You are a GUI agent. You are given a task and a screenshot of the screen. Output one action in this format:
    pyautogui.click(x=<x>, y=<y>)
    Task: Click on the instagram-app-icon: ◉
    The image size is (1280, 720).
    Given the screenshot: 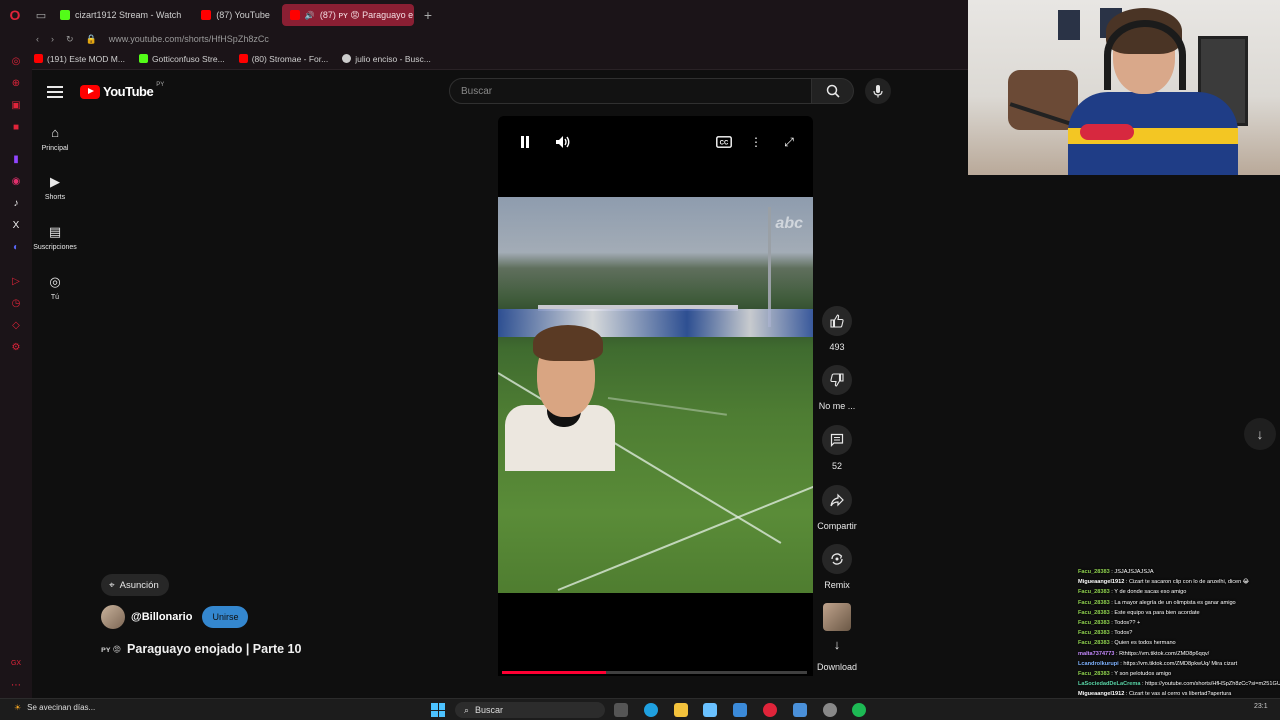 What is the action you would take?
    pyautogui.click(x=16, y=182)
    